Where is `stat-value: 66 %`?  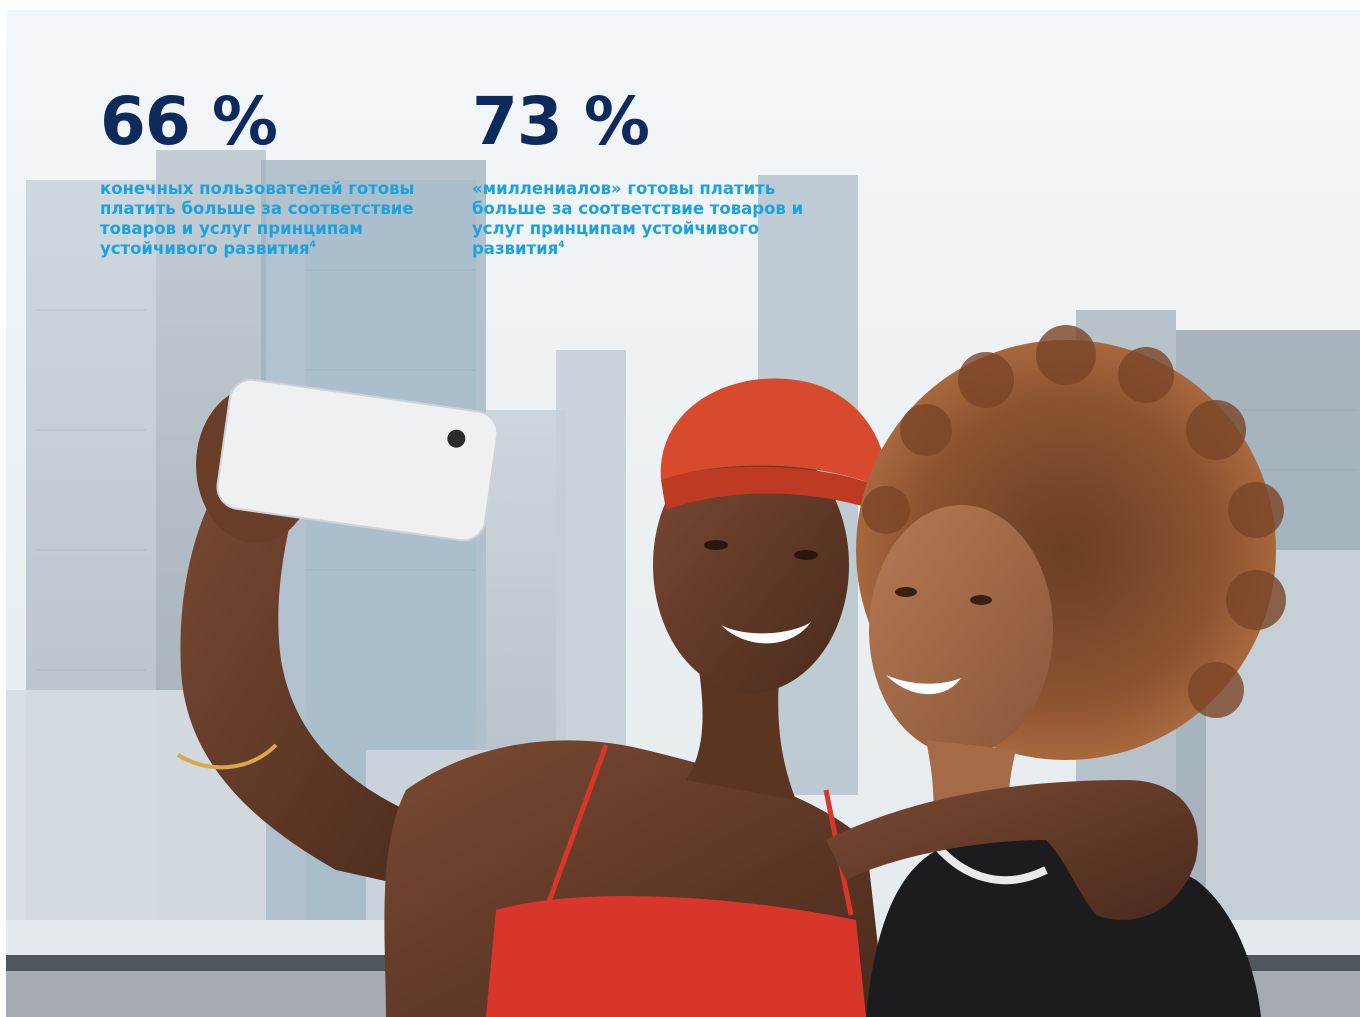
stat-value: 66 % is located at coordinates (189, 121).